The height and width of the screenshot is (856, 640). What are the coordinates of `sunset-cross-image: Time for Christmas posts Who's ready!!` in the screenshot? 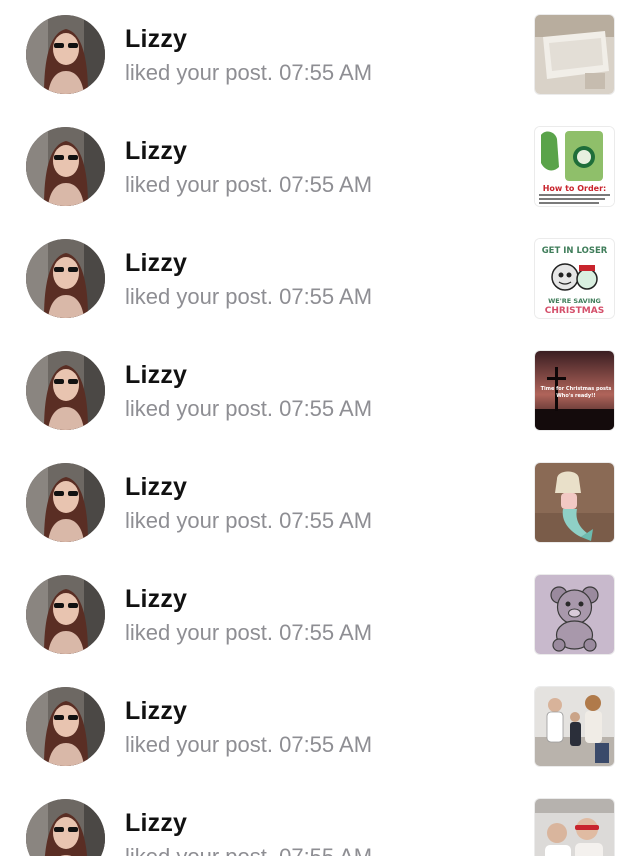 It's located at (574, 390).